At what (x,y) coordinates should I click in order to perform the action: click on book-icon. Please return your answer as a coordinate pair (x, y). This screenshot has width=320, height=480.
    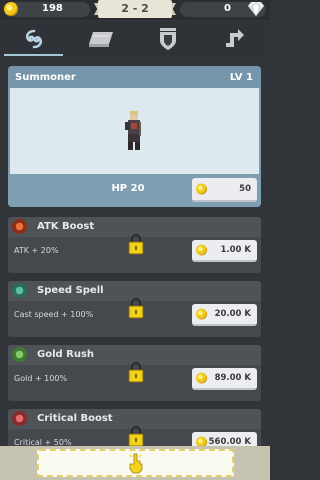
    Looking at the image, I should click on (100, 39).